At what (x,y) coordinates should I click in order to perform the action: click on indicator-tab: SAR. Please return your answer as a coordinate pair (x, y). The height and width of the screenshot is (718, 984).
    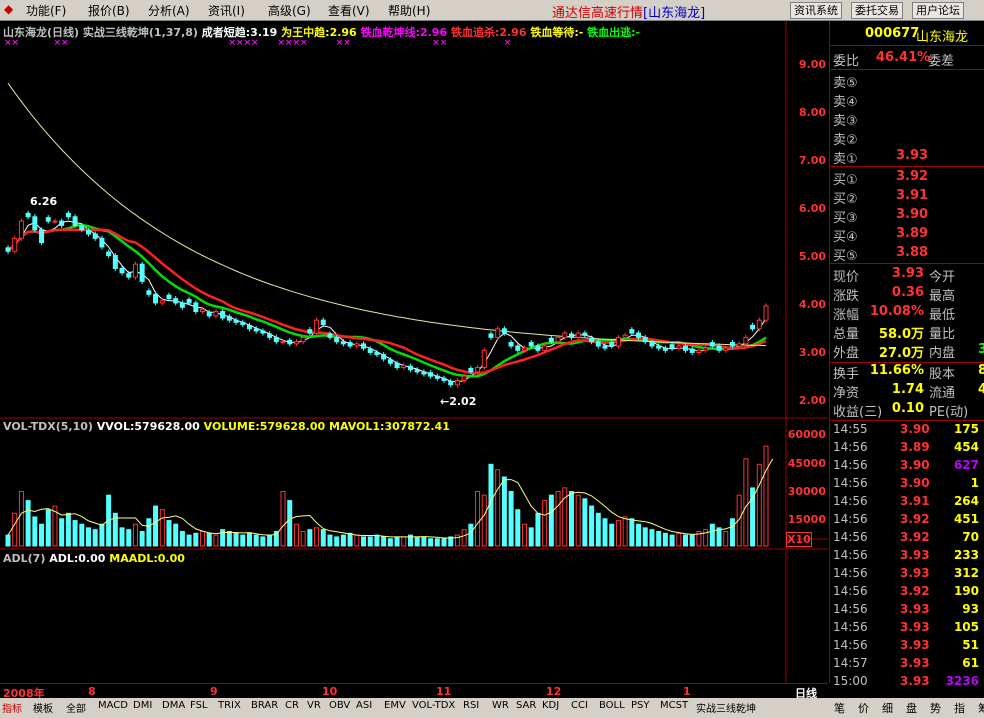
    Looking at the image, I should click on (526, 705).